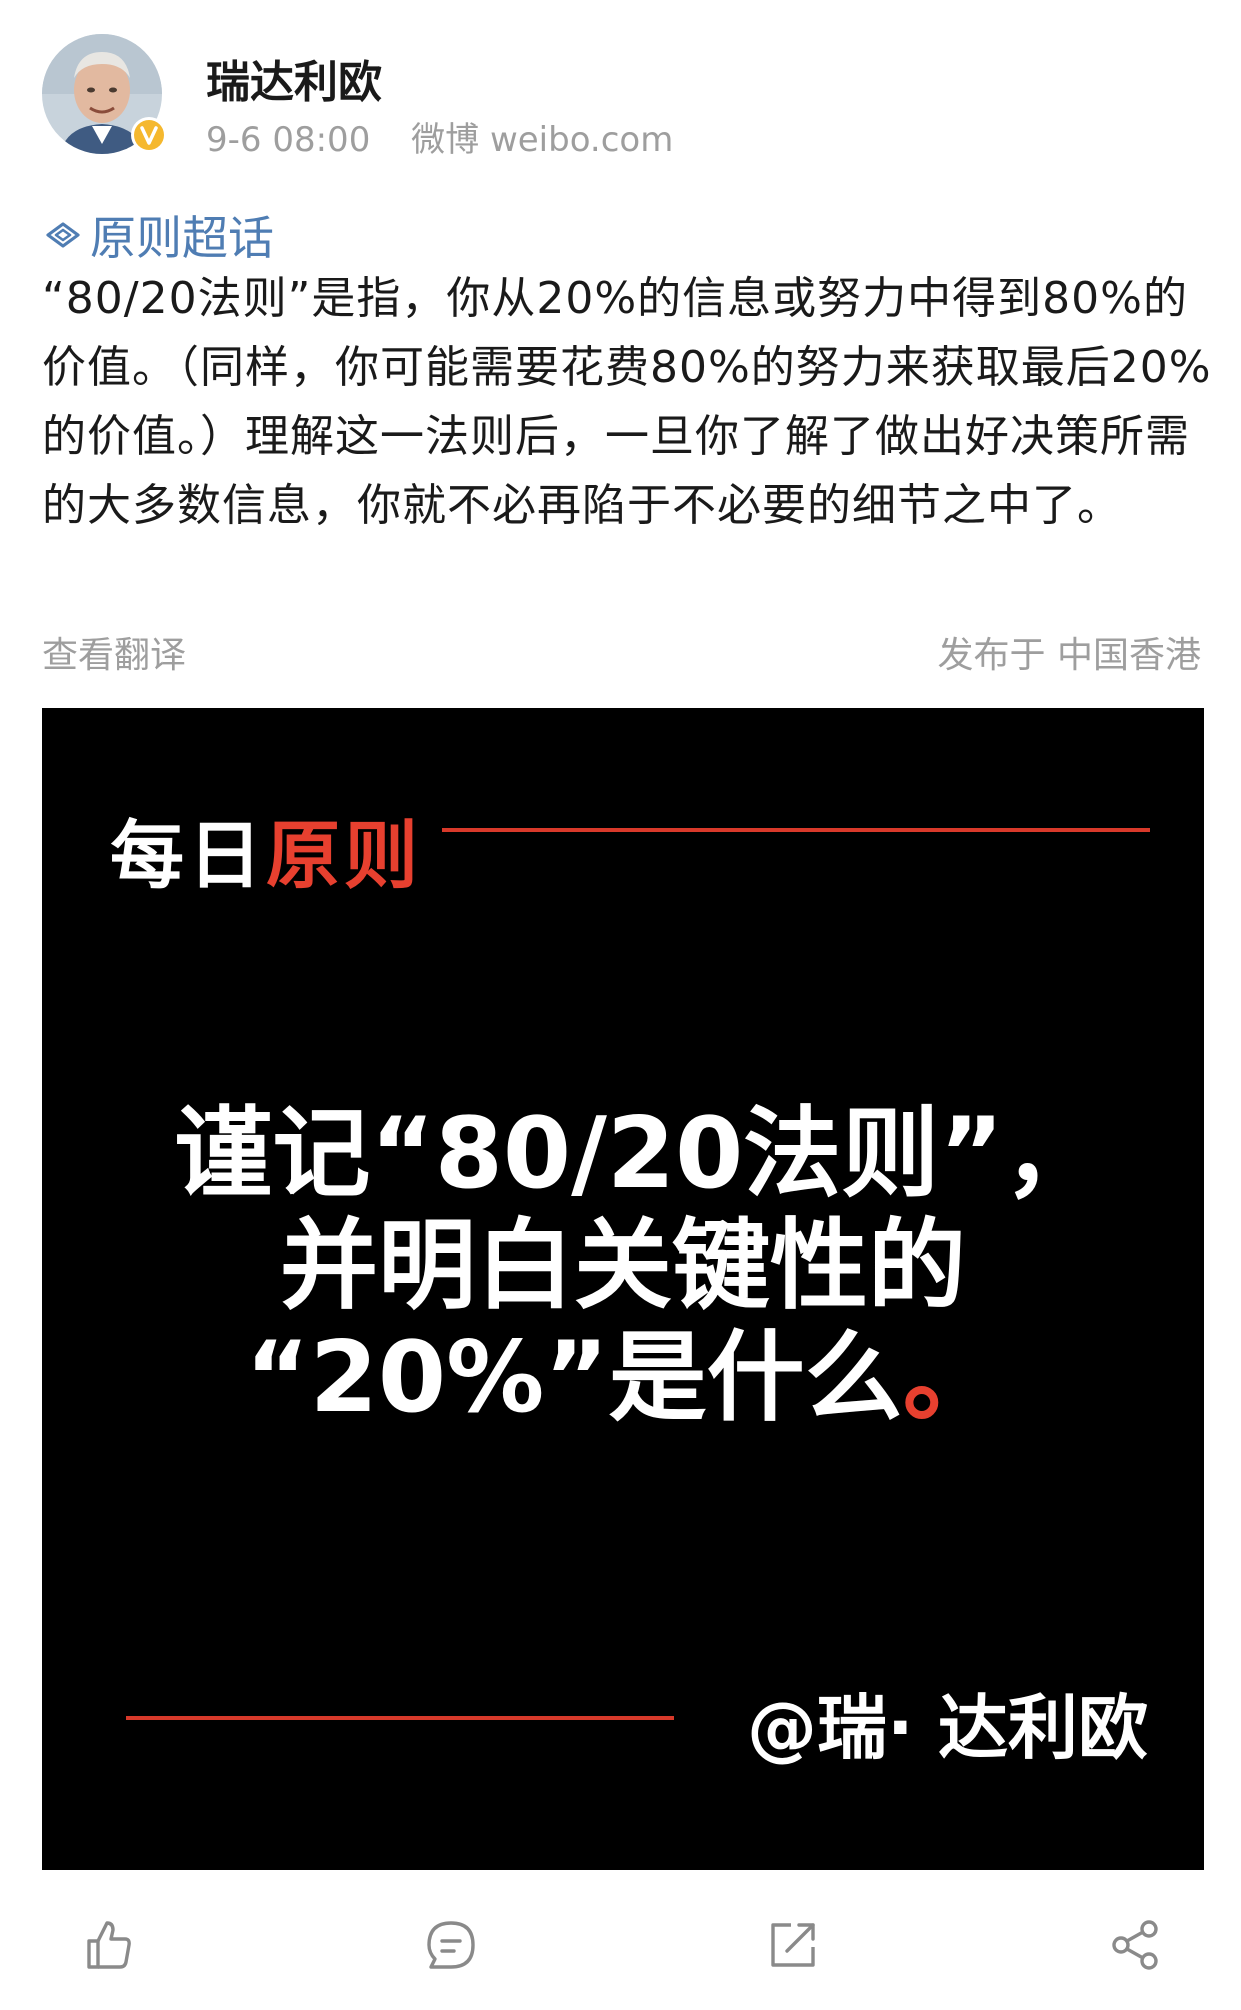 The width and height of the screenshot is (1241, 2010). I want to click on author-name: 瑞达利欧, so click(294, 78).